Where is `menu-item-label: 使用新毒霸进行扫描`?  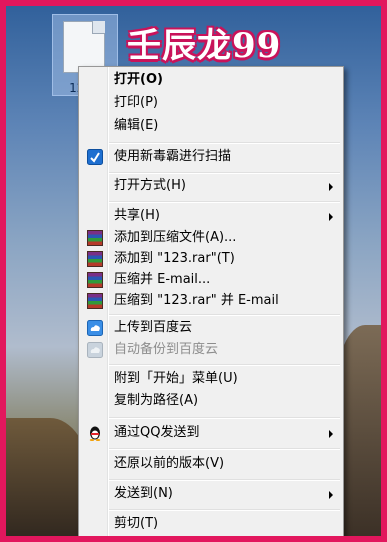 menu-item-label: 使用新毒霸进行扫描 is located at coordinates (173, 156).